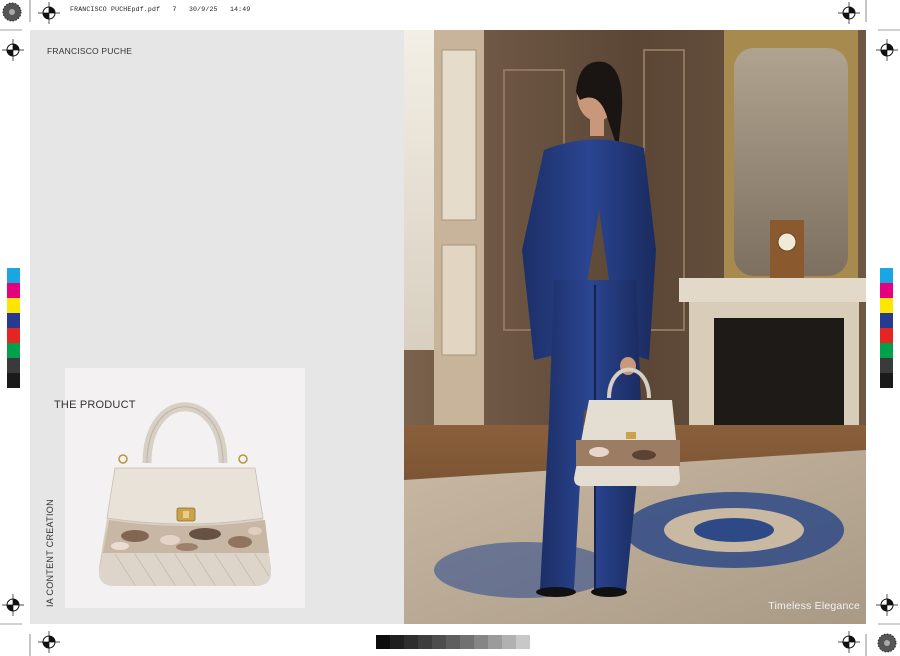  Describe the element at coordinates (849, 642) in the screenshot. I see `registration-mark-bottom-right` at that location.